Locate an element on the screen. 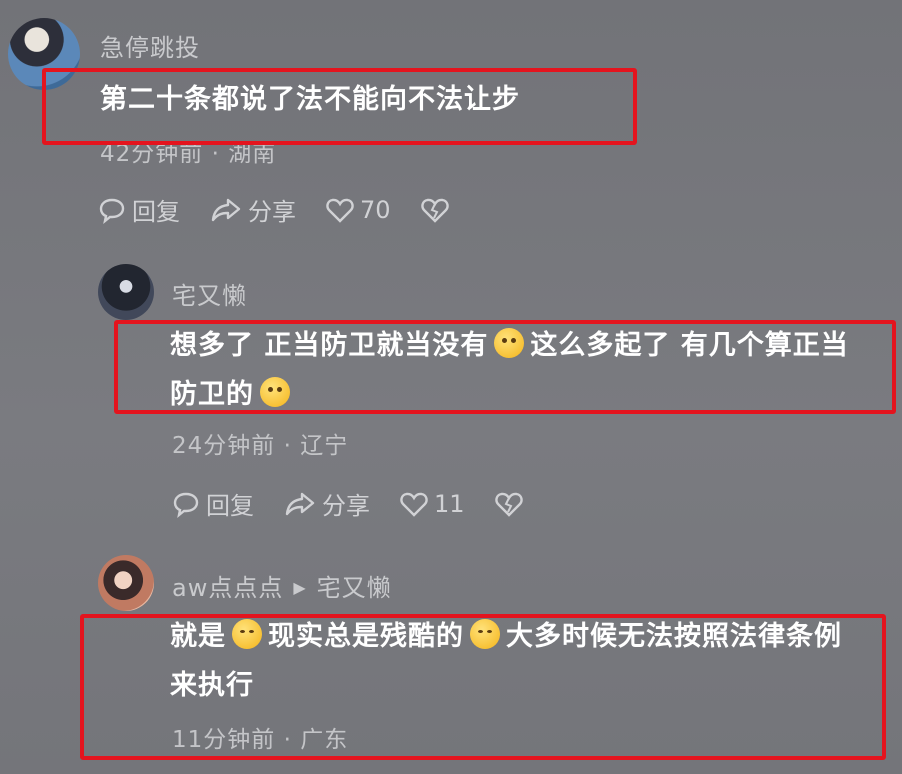 The width and height of the screenshot is (902, 774). comment-actions: 回复 分享 70 is located at coordinates (291, 209).